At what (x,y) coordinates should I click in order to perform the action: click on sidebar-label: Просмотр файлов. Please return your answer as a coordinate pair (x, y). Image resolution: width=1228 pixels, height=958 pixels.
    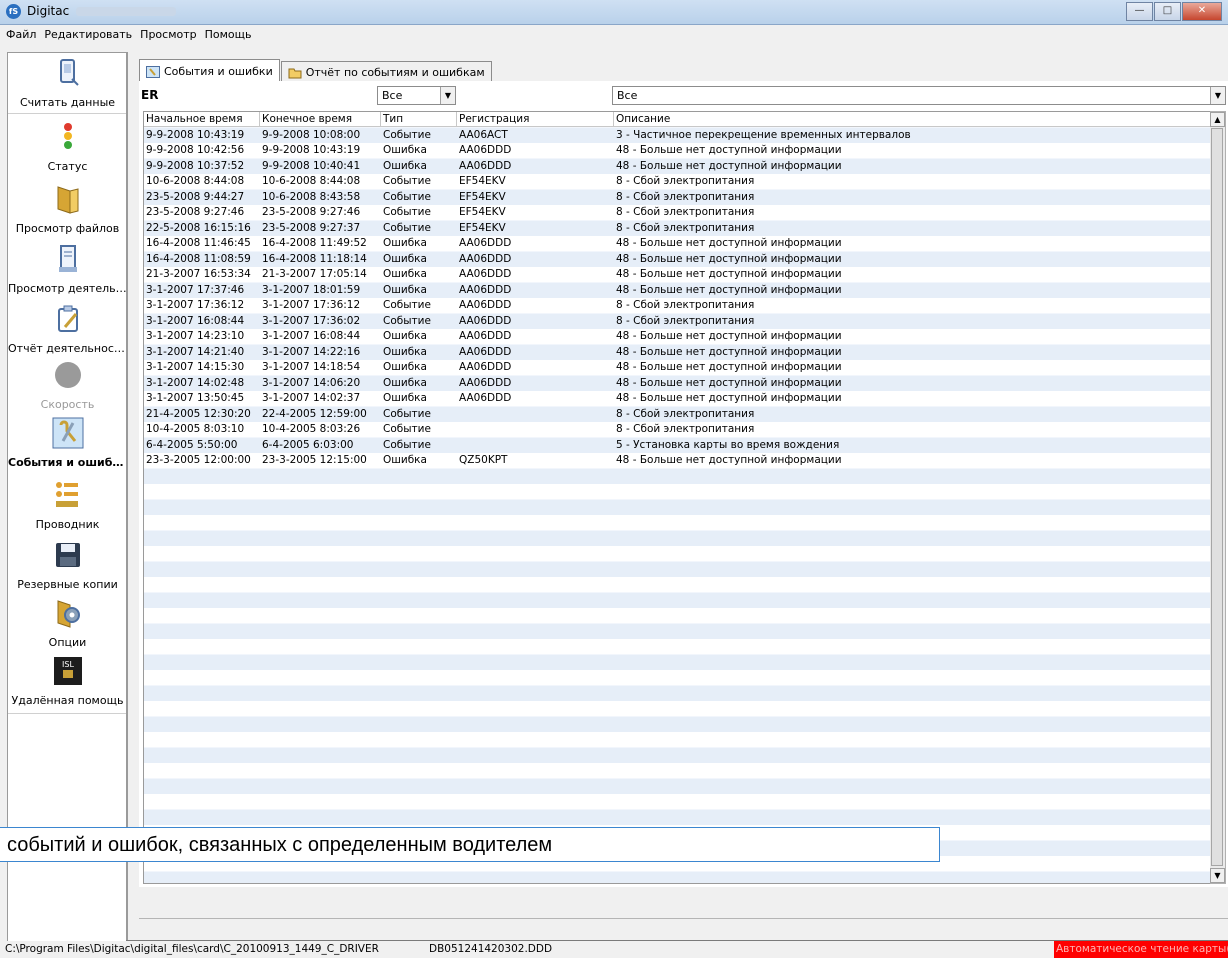
    Looking at the image, I should click on (67, 228).